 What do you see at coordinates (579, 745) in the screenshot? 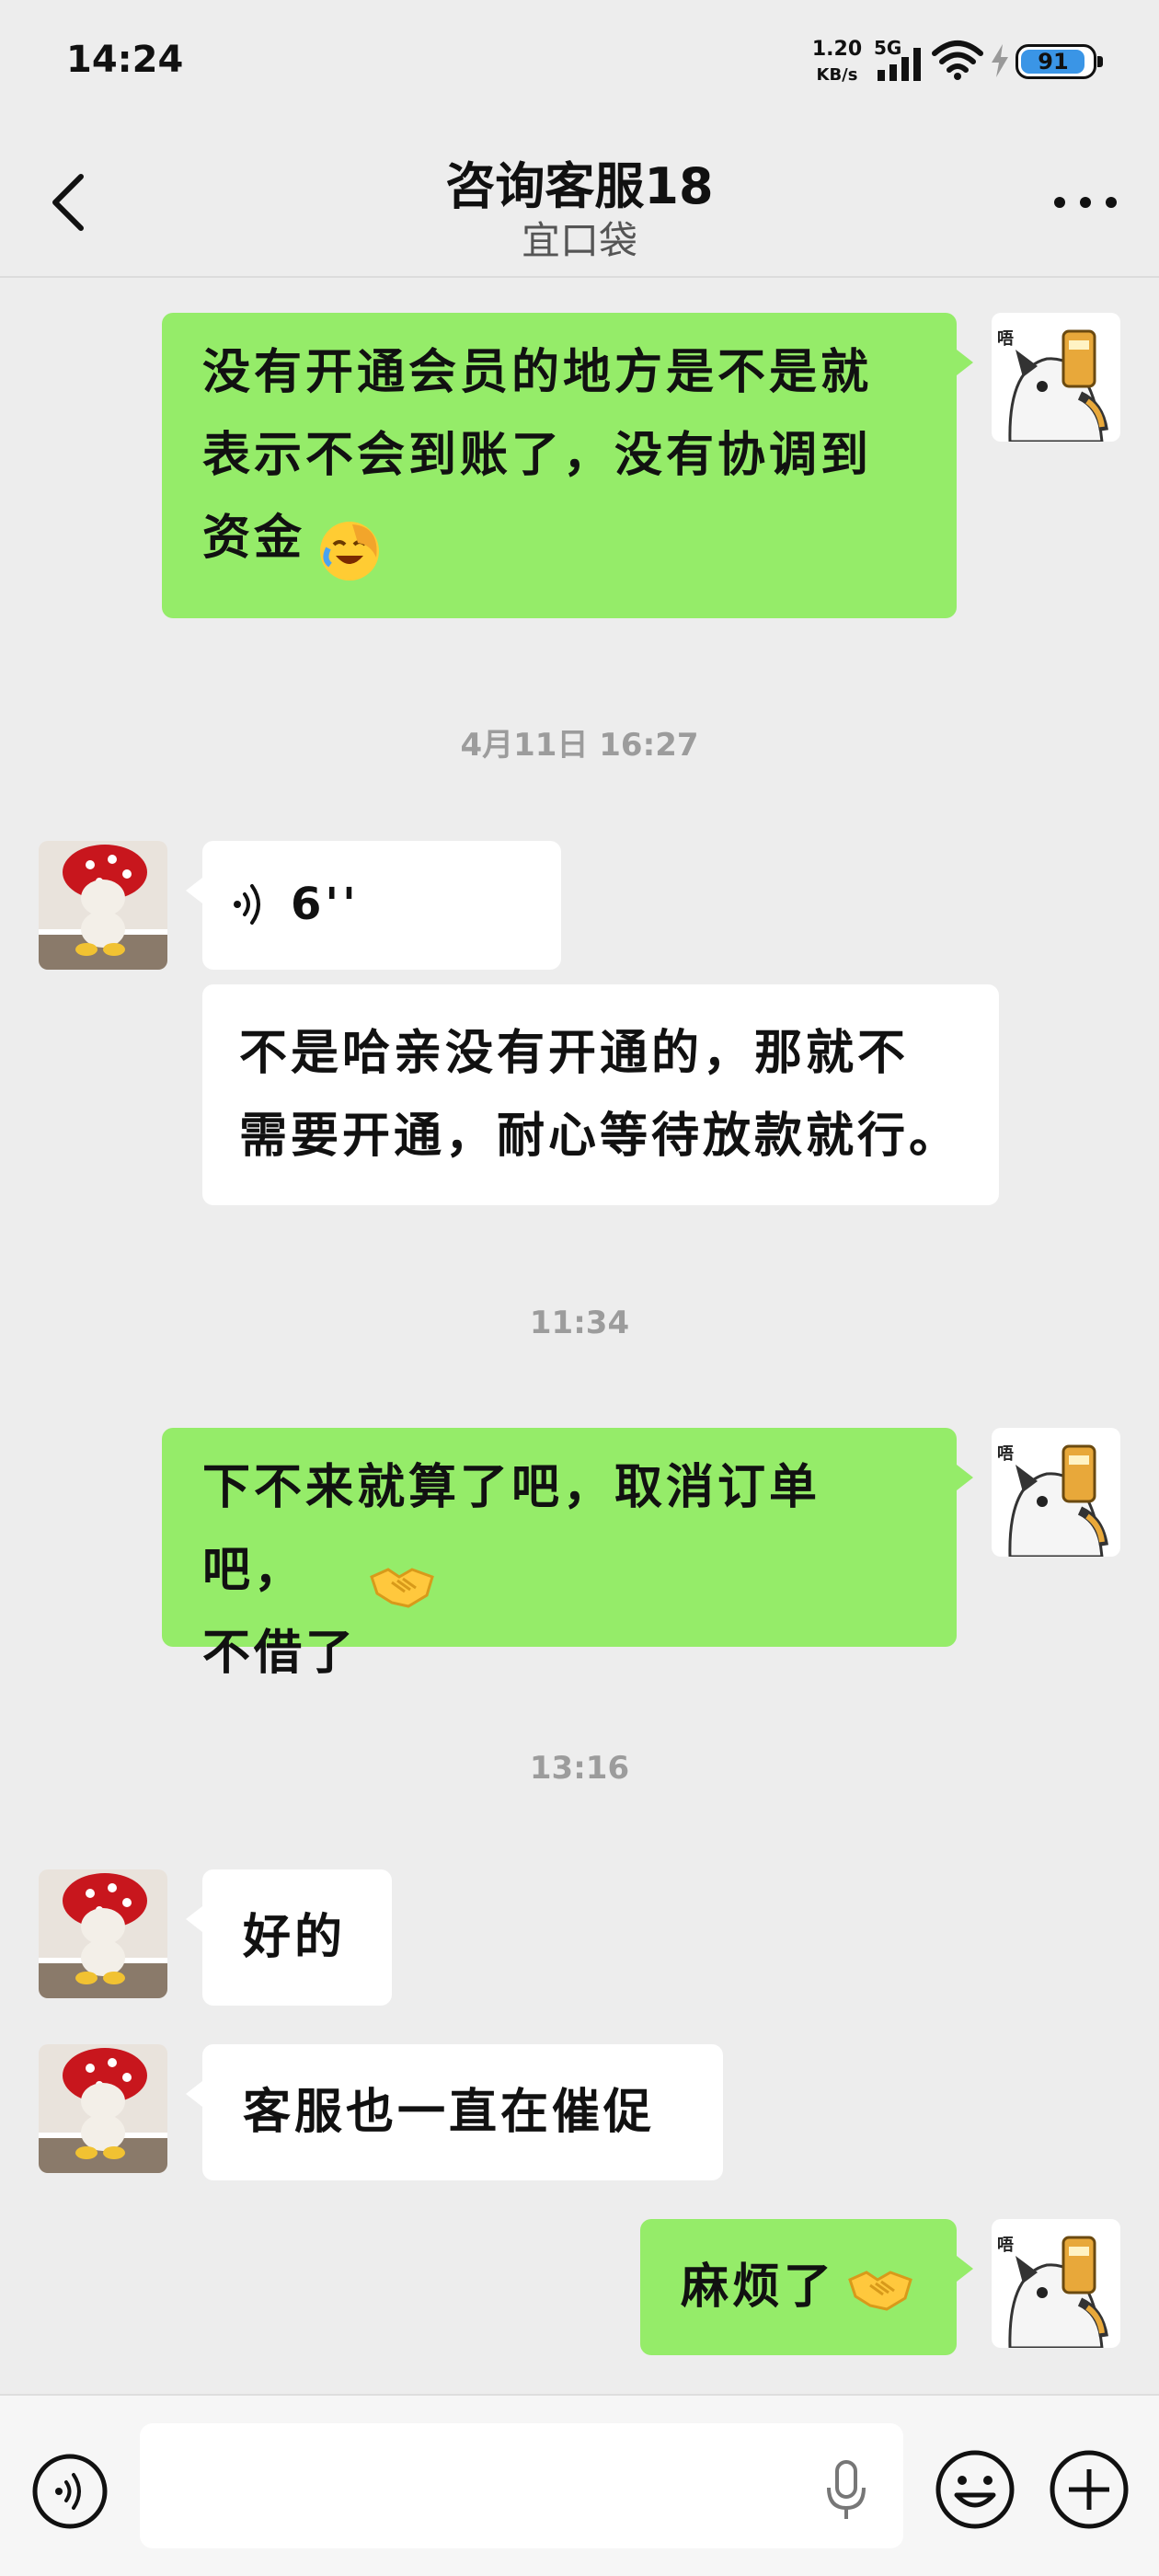
I see `message-timestamp: 4月11日 16:27` at bounding box center [579, 745].